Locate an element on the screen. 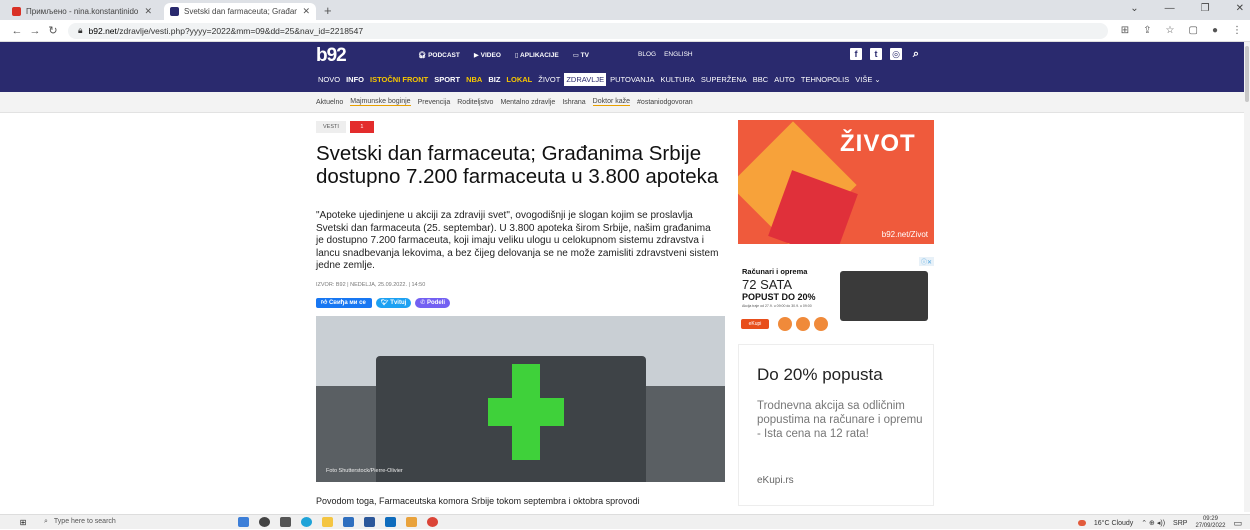 This screenshot has width=1250, height=530. tab-title: Svetski dan farmaceuta; Građan is located at coordinates (241, 11).